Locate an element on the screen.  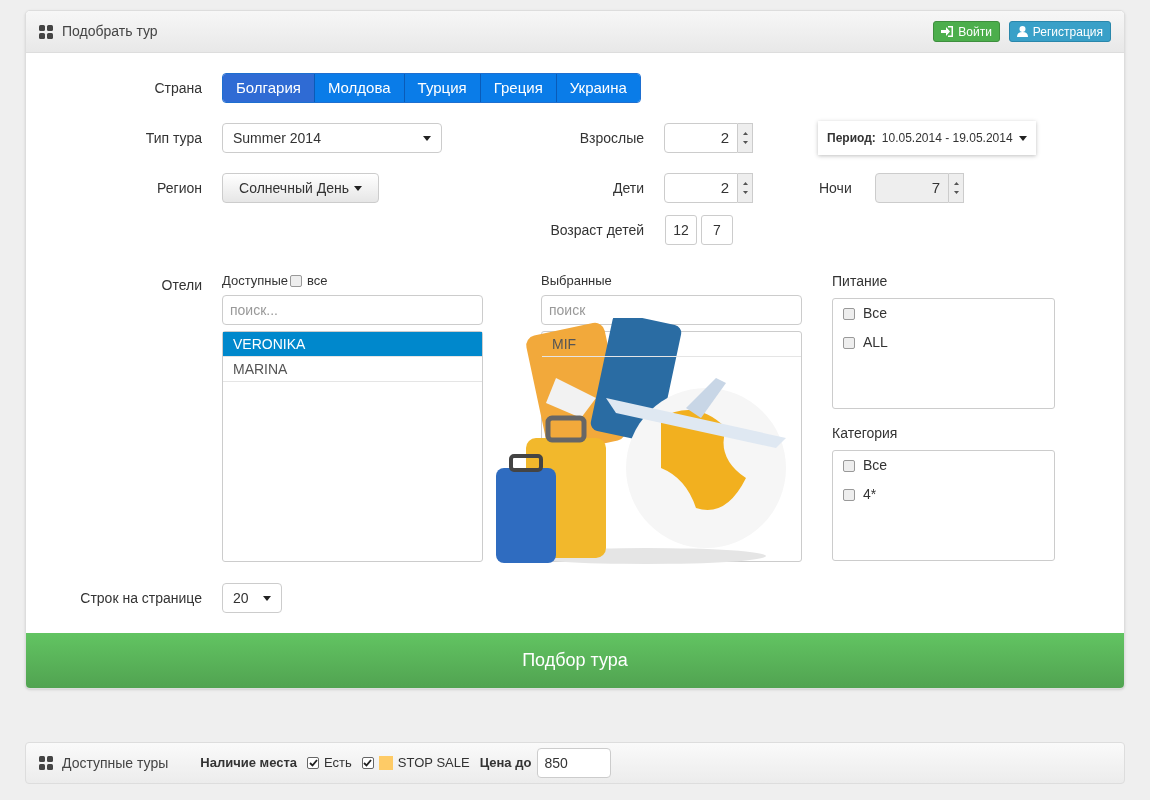
checkbox-label: все is located at coordinates (317, 281).